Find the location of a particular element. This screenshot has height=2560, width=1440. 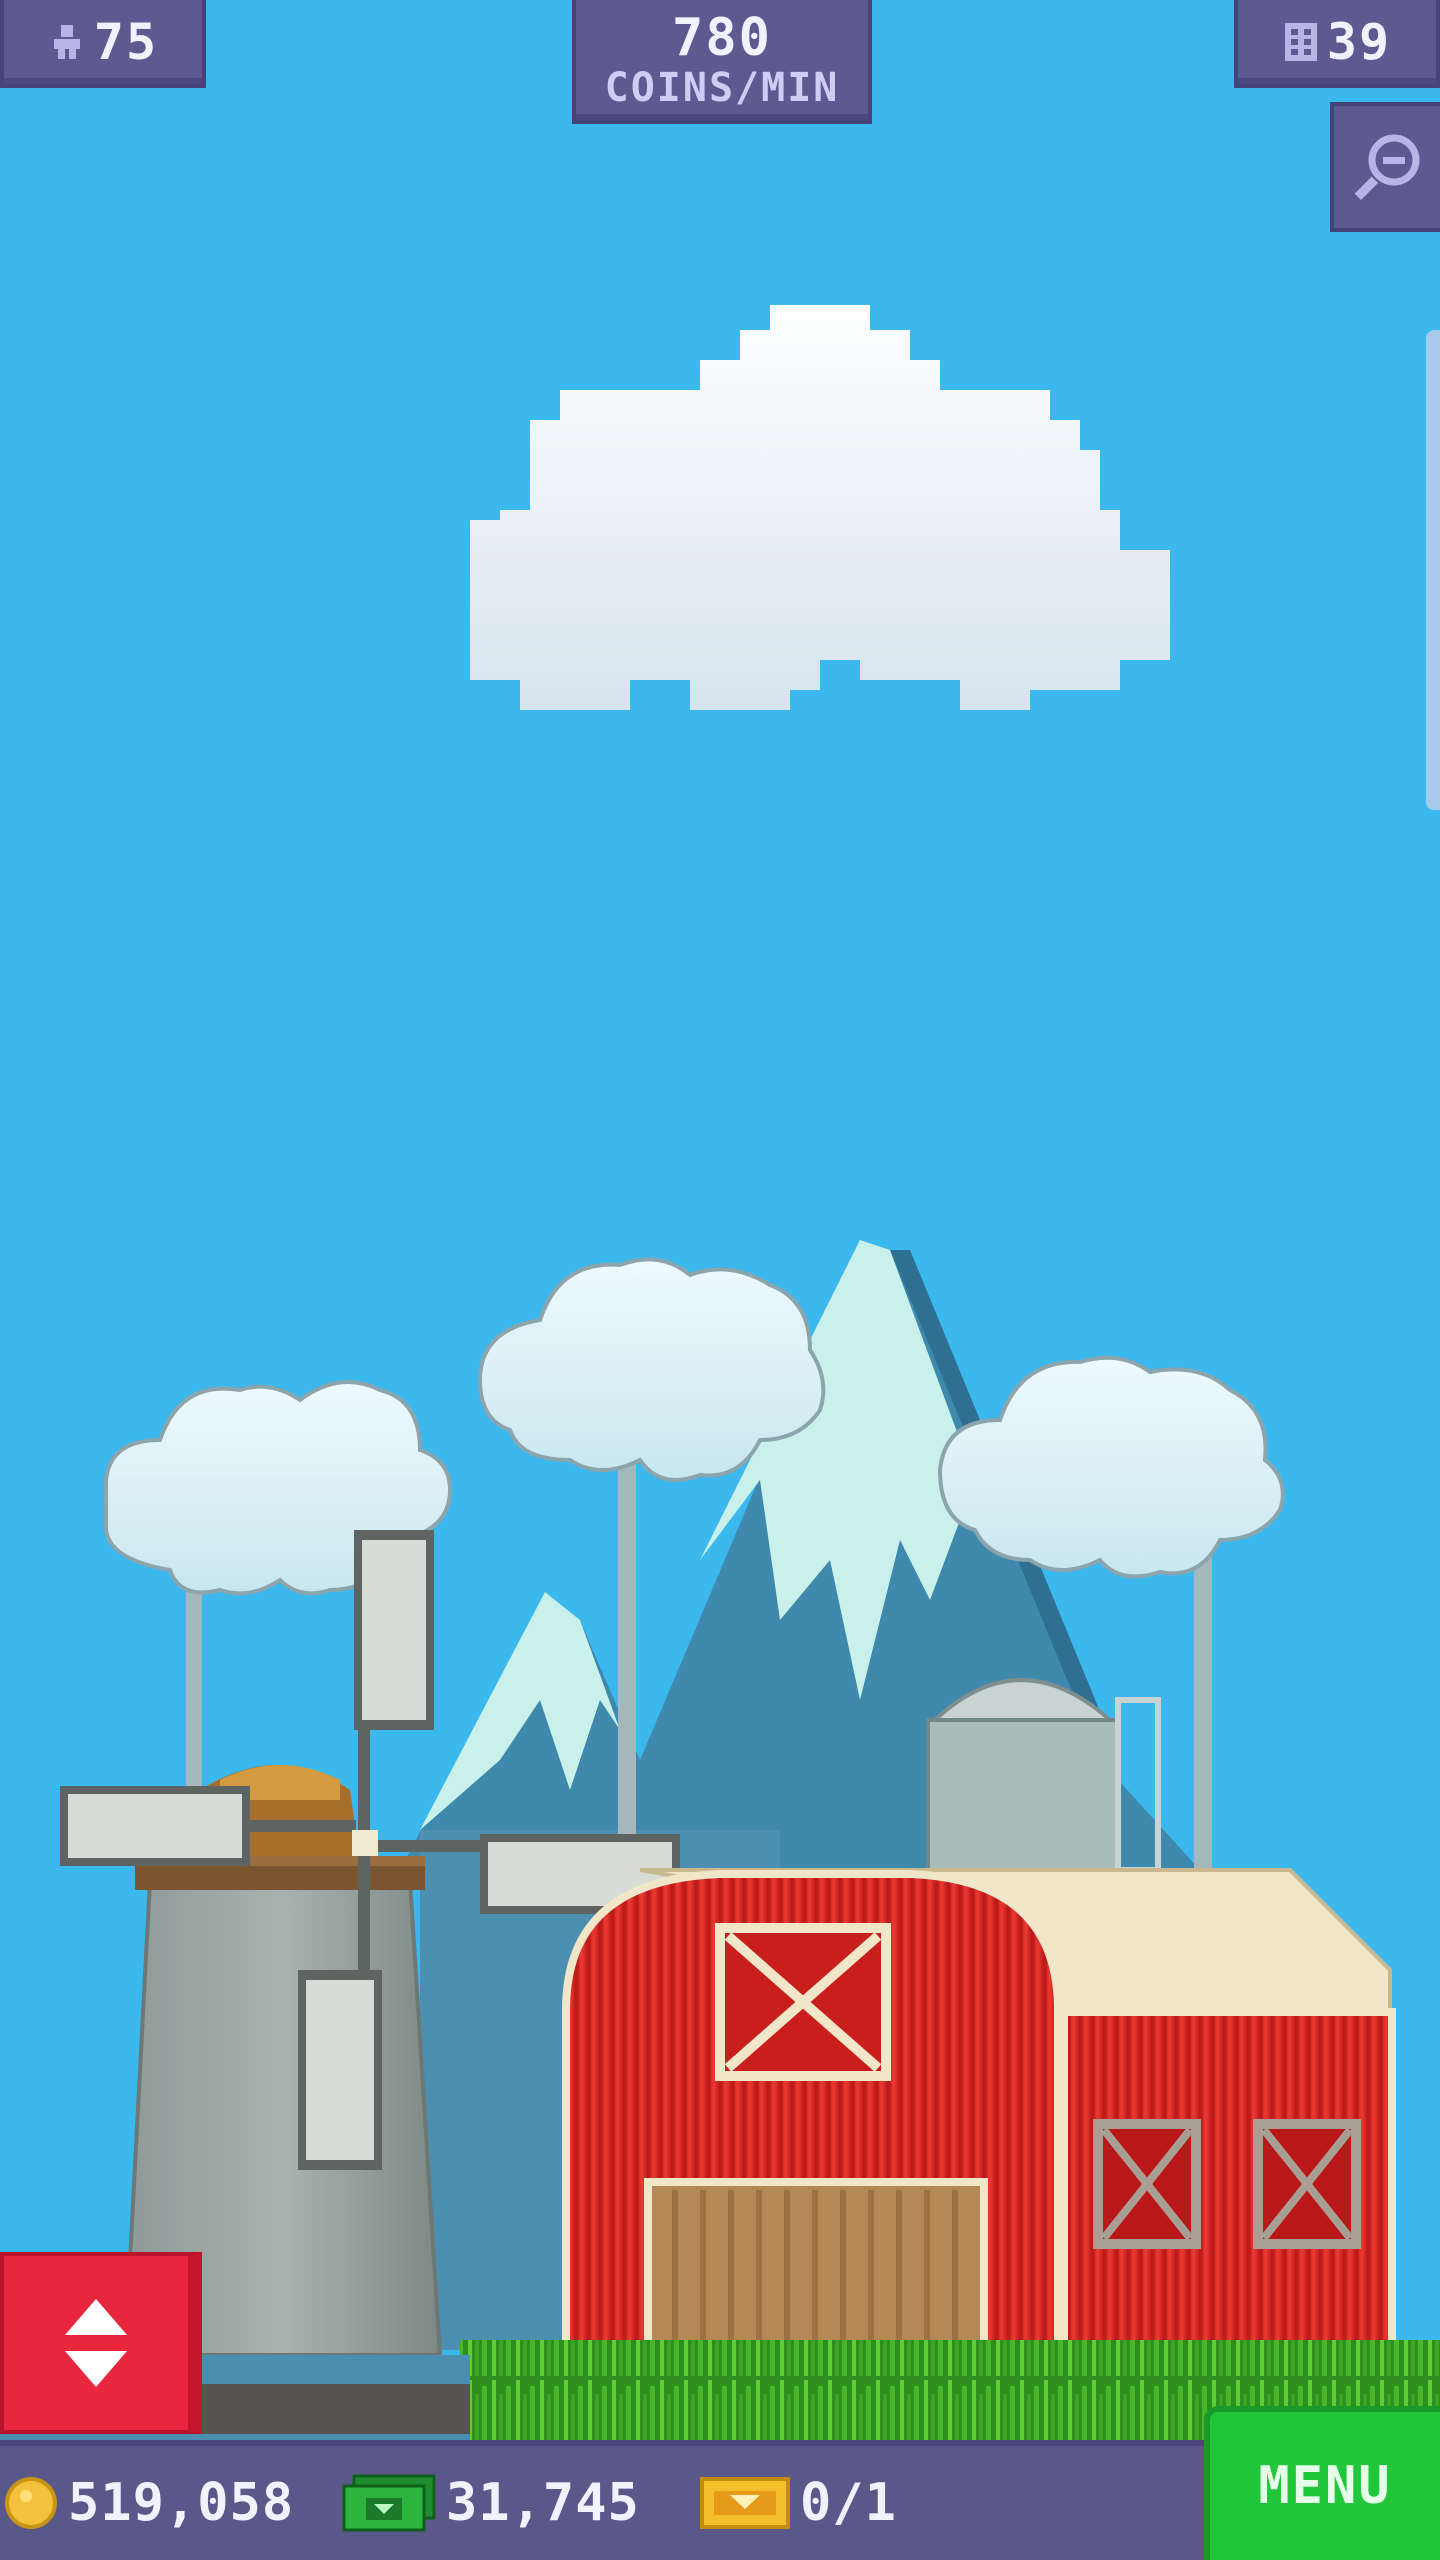

bux-icon is located at coordinates (388, 2503).